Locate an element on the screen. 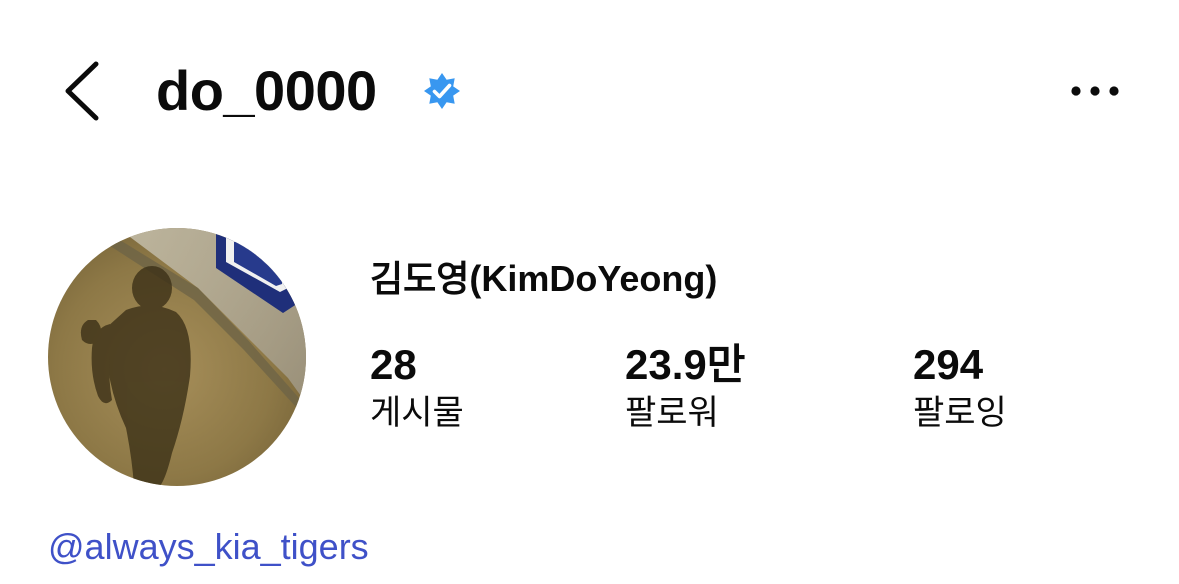 This screenshot has height=584, width=1179. mentioned-account-link: @always_kia_tigers is located at coordinates (208, 547).